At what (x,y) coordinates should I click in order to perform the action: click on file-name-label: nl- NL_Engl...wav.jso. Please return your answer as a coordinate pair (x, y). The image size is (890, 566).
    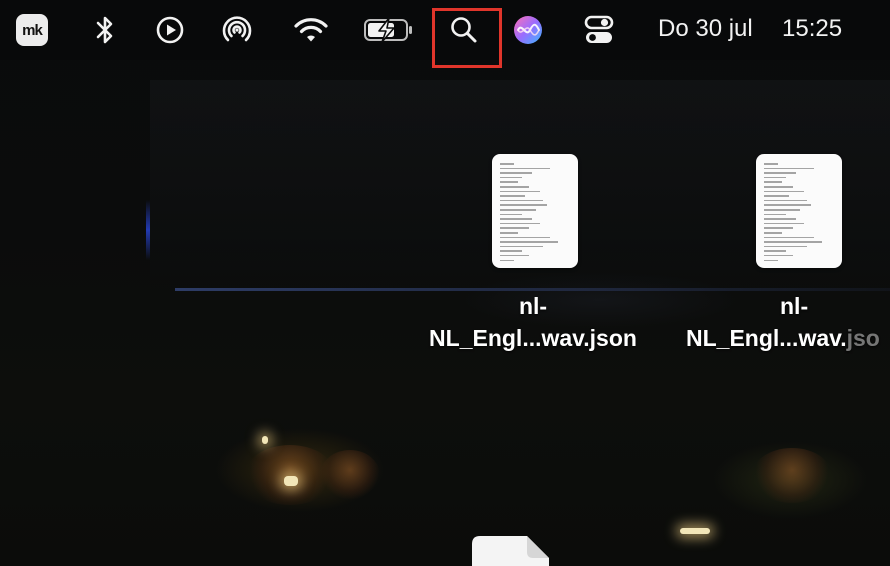
    Looking at the image, I should click on (788, 322).